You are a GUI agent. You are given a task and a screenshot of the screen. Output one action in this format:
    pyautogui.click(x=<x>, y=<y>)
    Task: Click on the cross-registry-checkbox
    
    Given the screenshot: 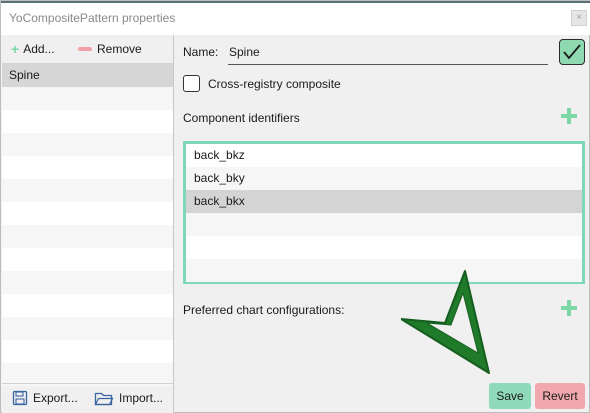 What is the action you would take?
    pyautogui.click(x=191, y=83)
    